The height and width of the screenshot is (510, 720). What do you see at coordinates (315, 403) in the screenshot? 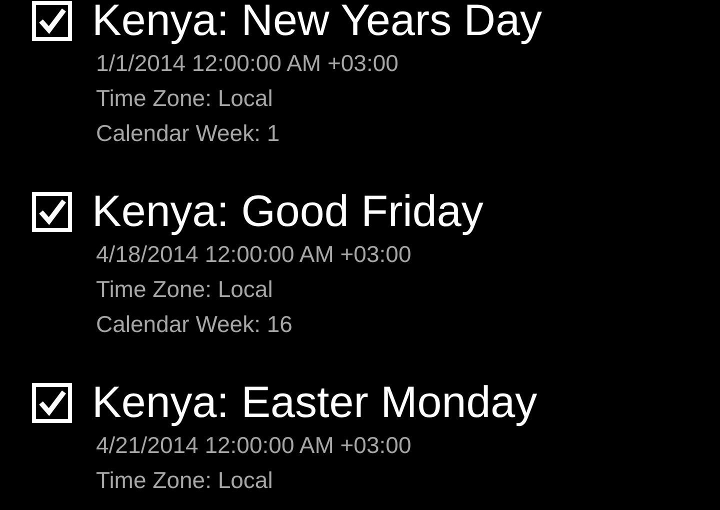
I see `holiday-title: Kenya: Easter Monday` at bounding box center [315, 403].